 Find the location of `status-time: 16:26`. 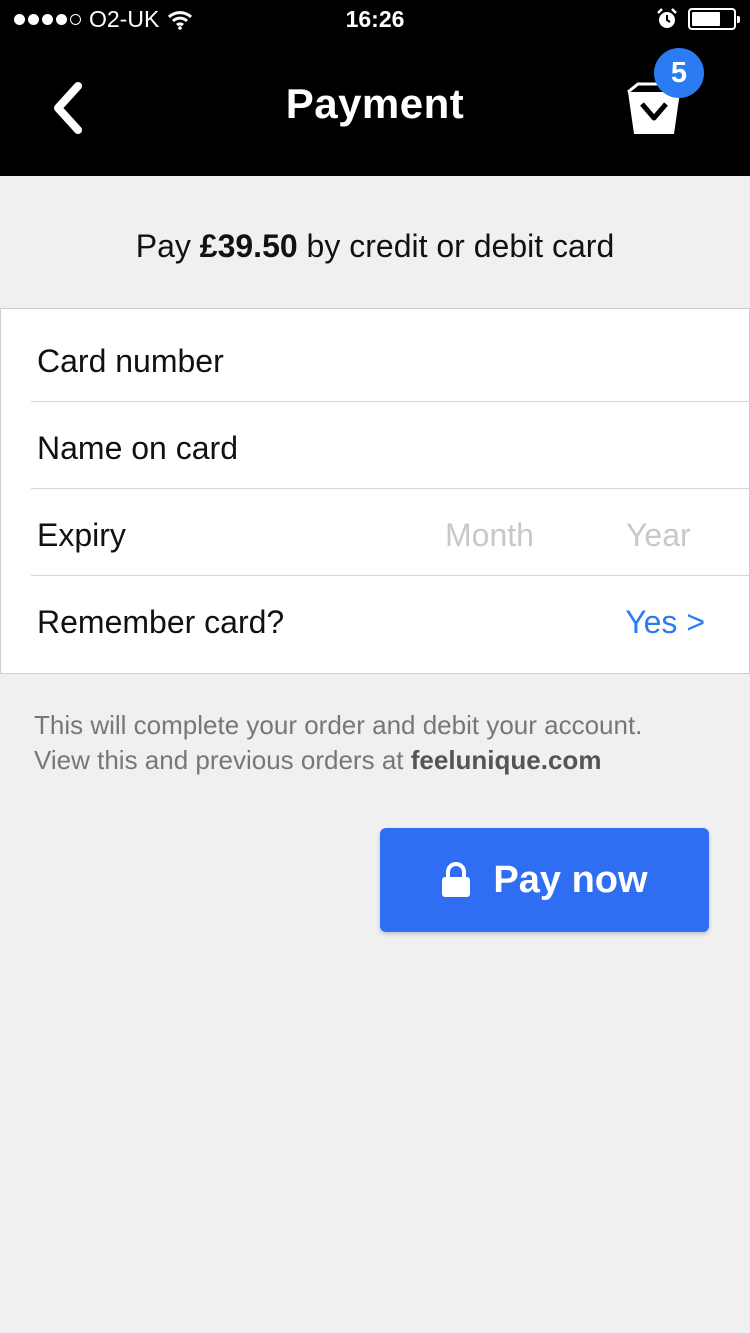

status-time: 16:26 is located at coordinates (375, 19).